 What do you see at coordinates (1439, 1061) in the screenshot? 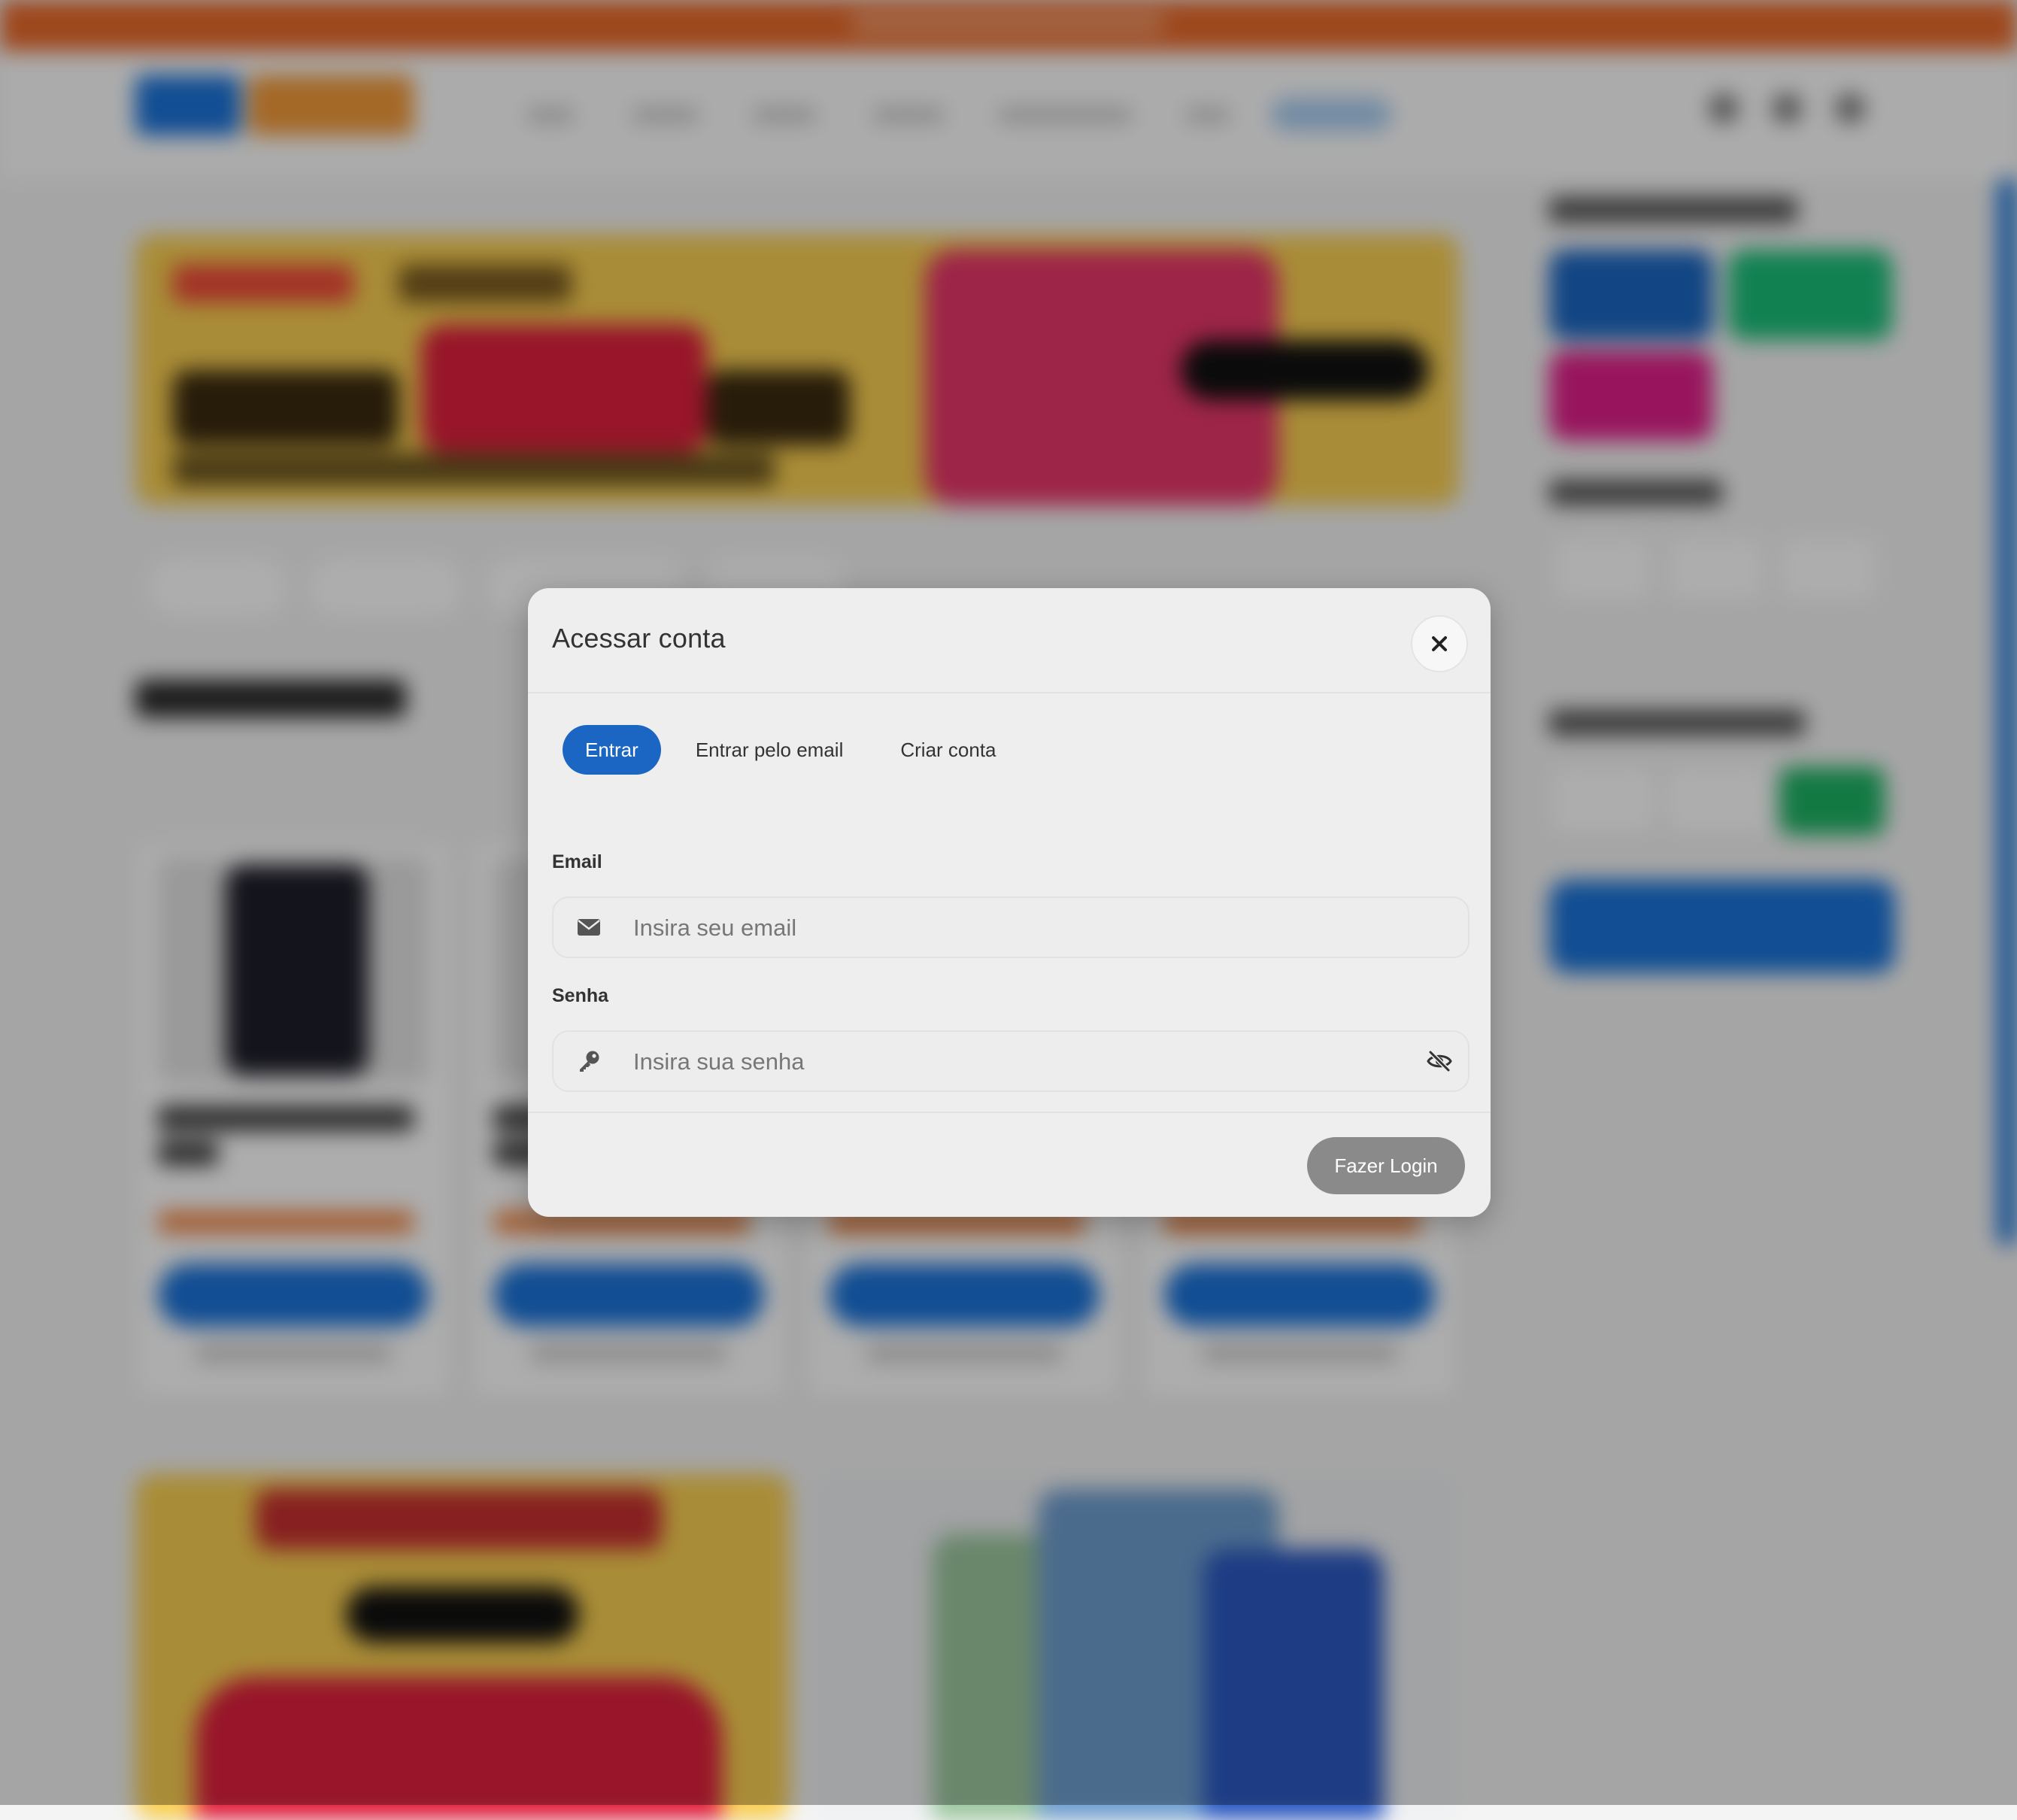
I see `eye-slash-icon` at bounding box center [1439, 1061].